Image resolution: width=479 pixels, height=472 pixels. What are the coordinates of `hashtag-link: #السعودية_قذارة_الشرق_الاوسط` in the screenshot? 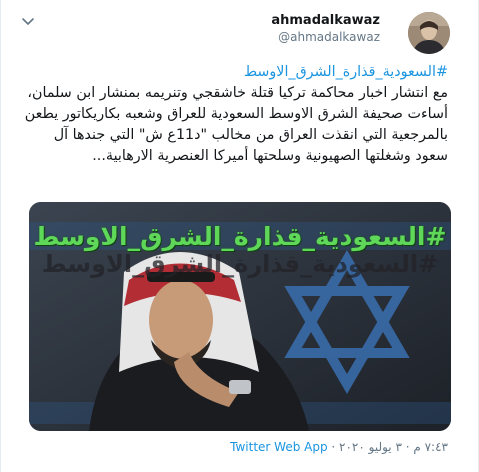 It's located at (346, 72).